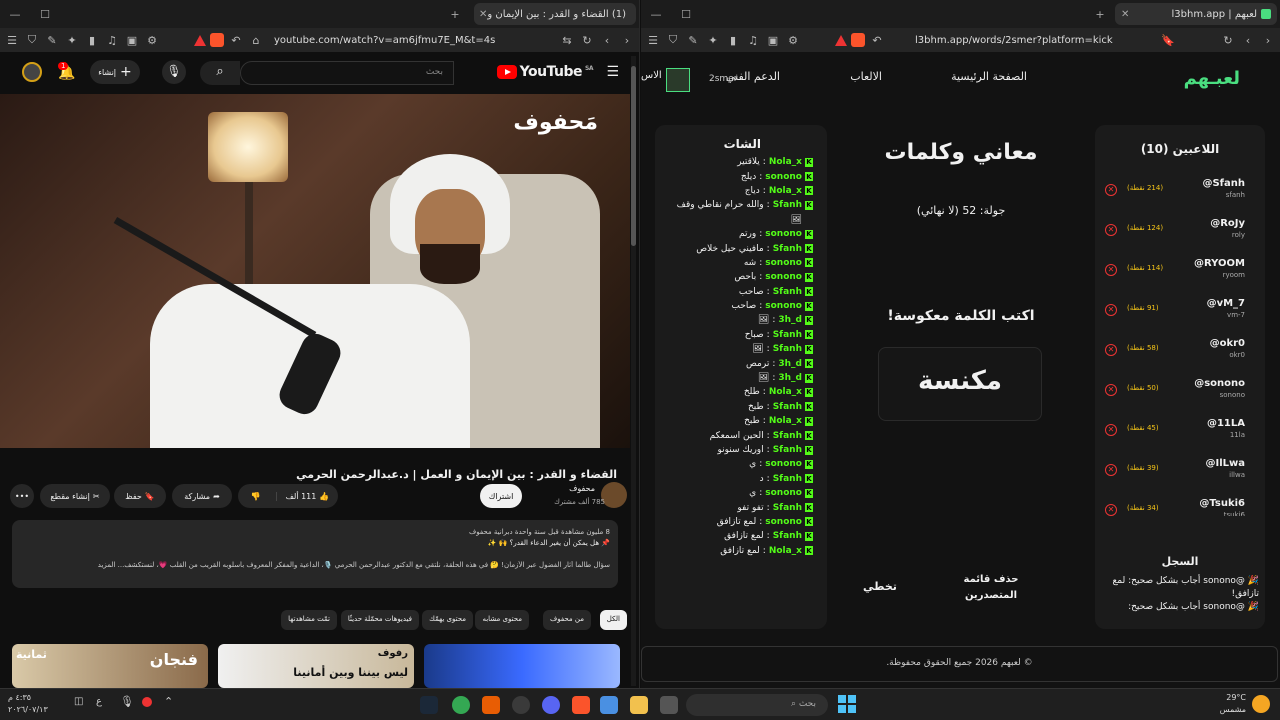 This screenshot has width=1280, height=720. I want to click on puzzle-icon: ✦, so click(713, 40).